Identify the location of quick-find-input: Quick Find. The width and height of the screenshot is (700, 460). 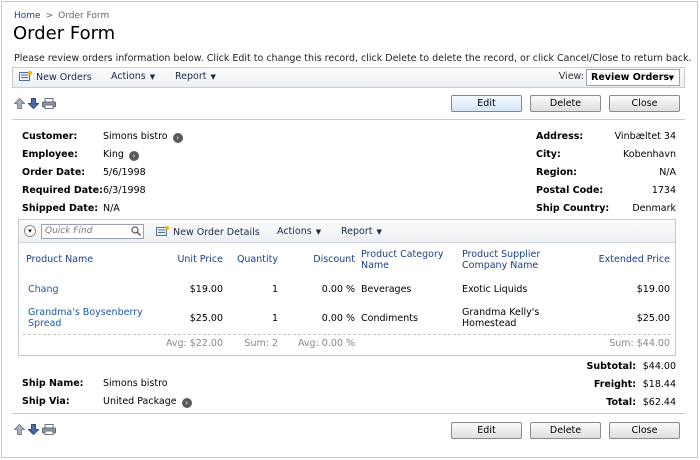
(92, 231).